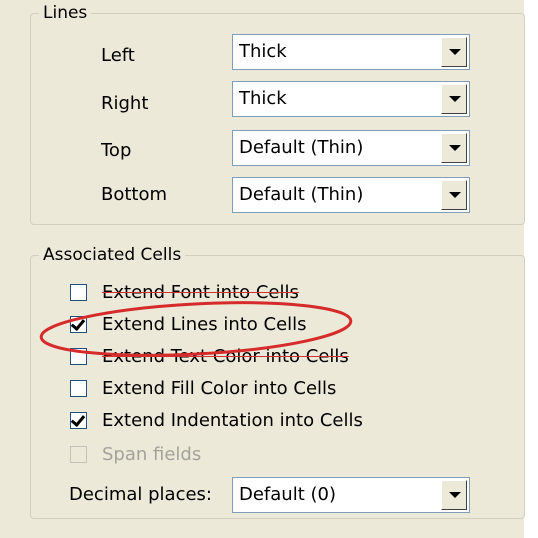 The image size is (538, 538). What do you see at coordinates (301, 147) in the screenshot?
I see `top-line-value: Default (Thin)` at bounding box center [301, 147].